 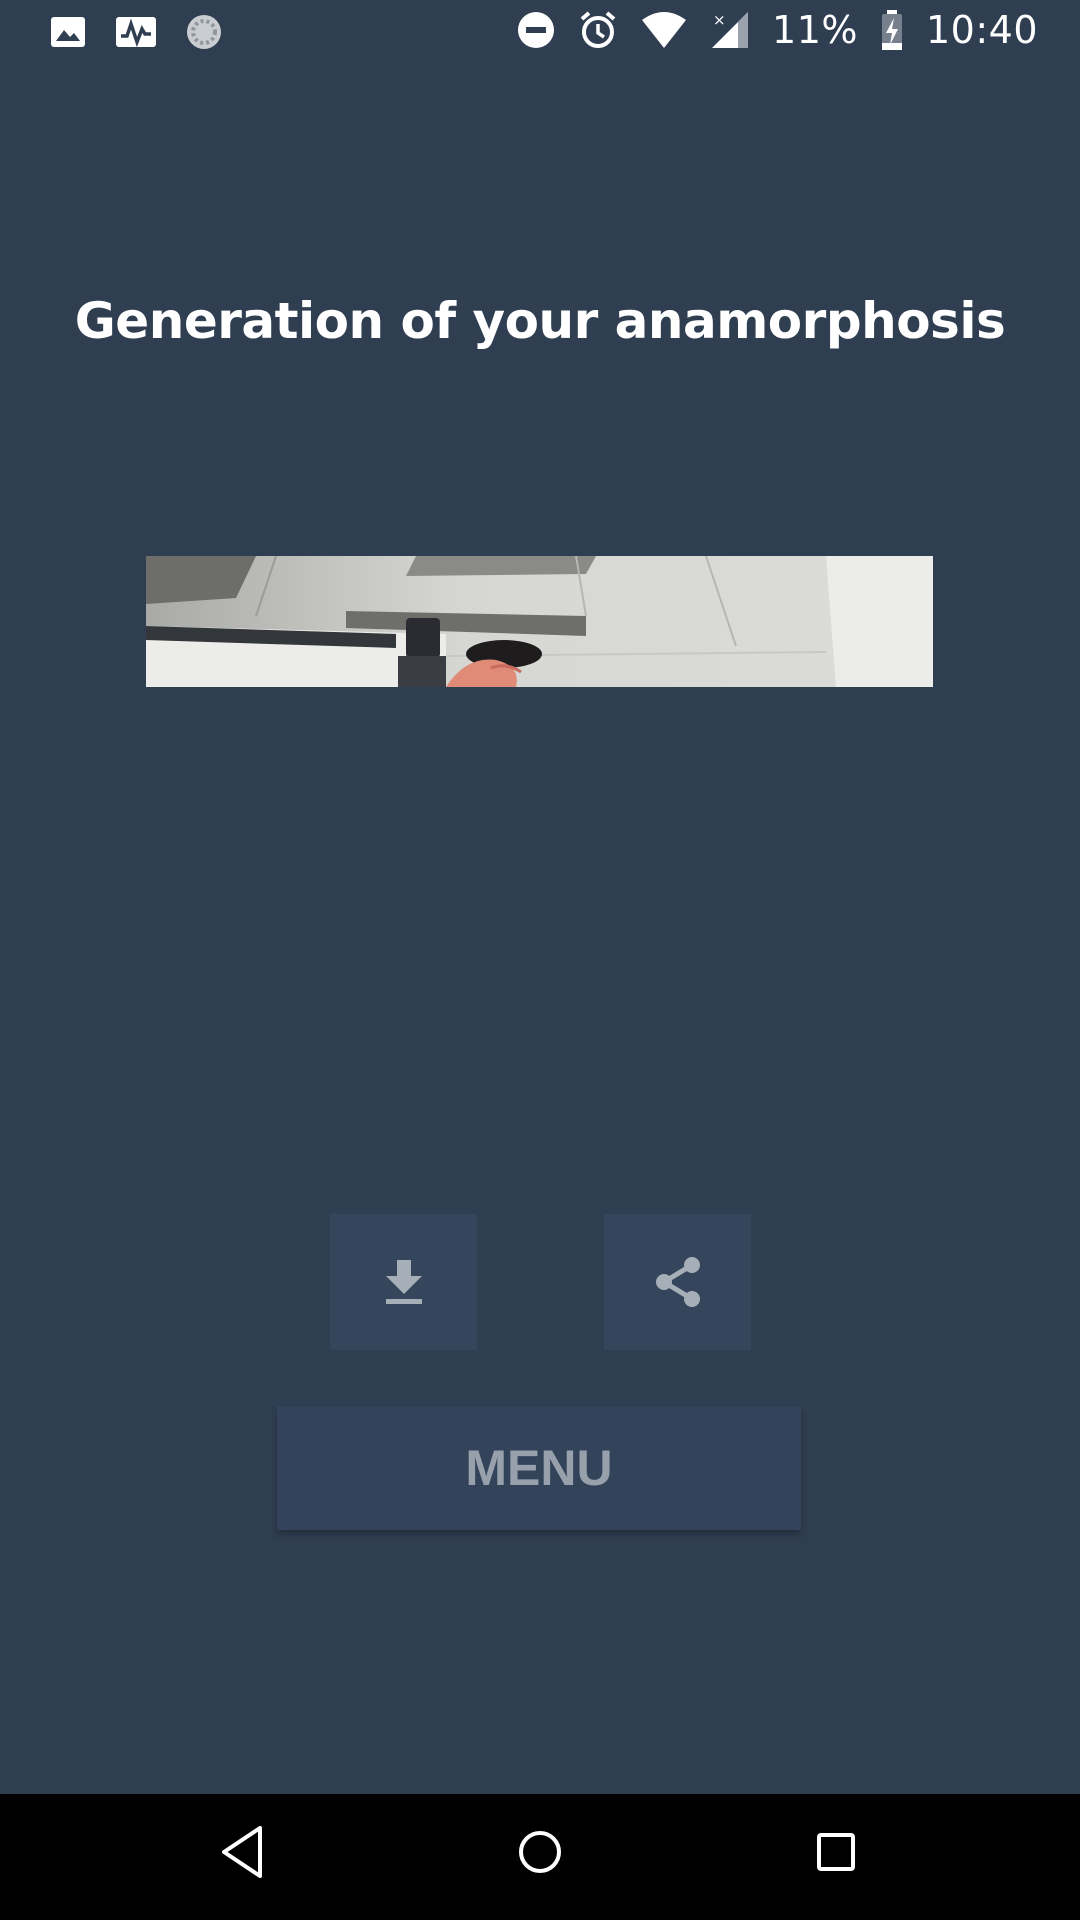 I want to click on image-icon, so click(x=68, y=32).